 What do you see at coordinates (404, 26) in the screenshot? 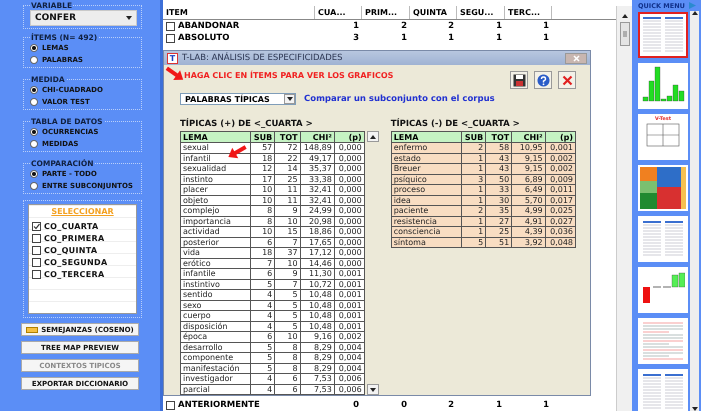
I see `table-cell-text: 2` at bounding box center [404, 26].